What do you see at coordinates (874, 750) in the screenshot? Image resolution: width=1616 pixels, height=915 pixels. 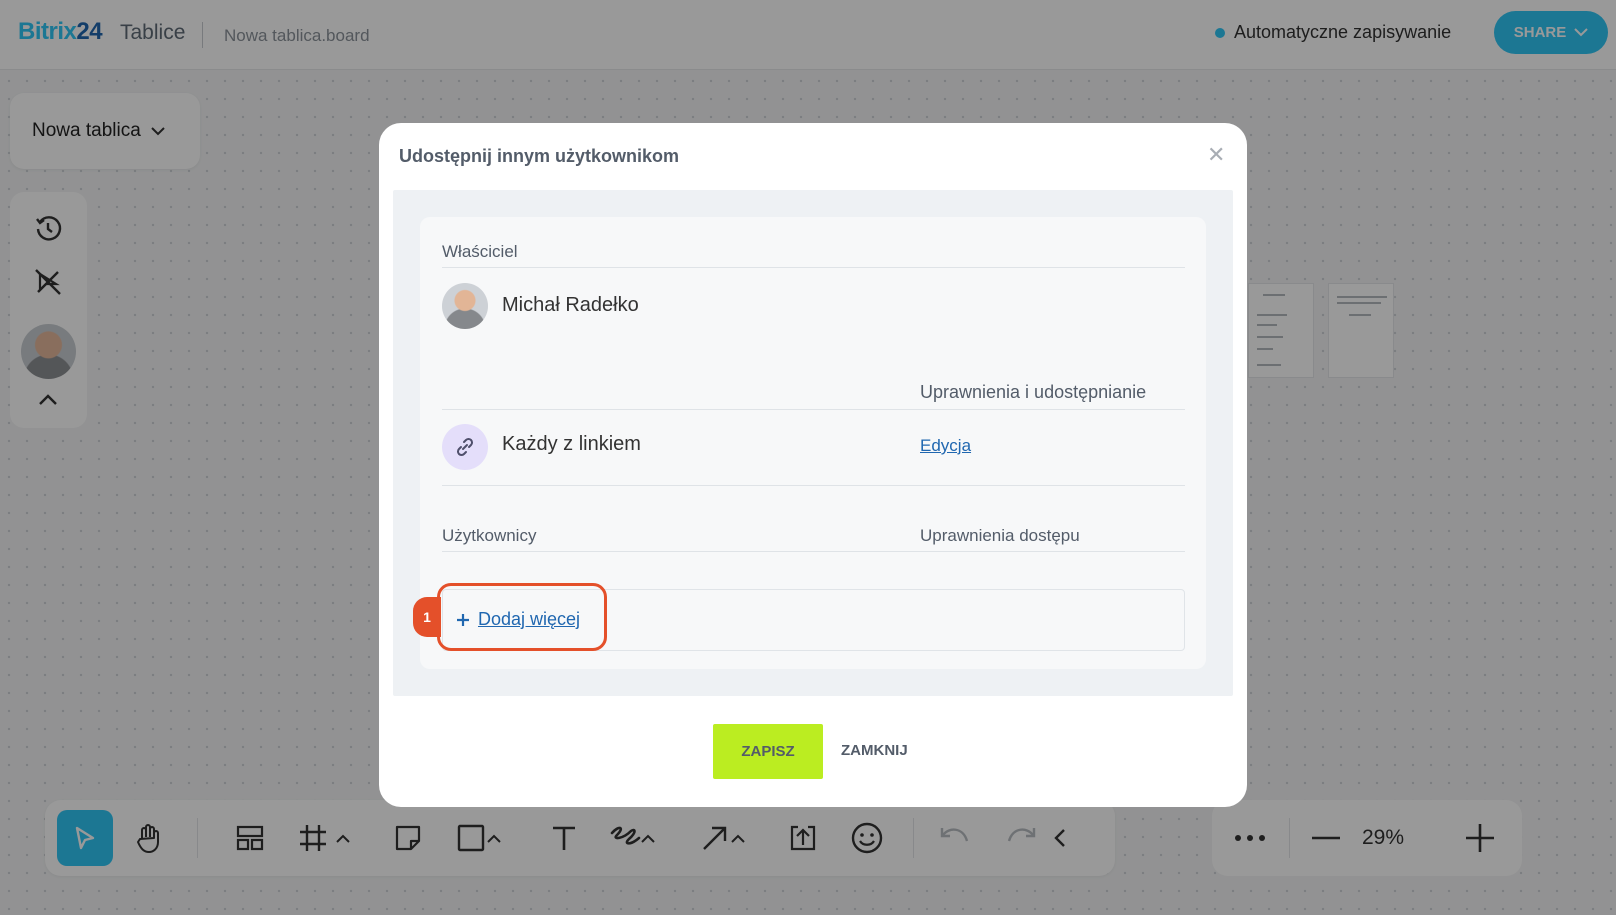 I see `close-button: ZAMKNIJ` at bounding box center [874, 750].